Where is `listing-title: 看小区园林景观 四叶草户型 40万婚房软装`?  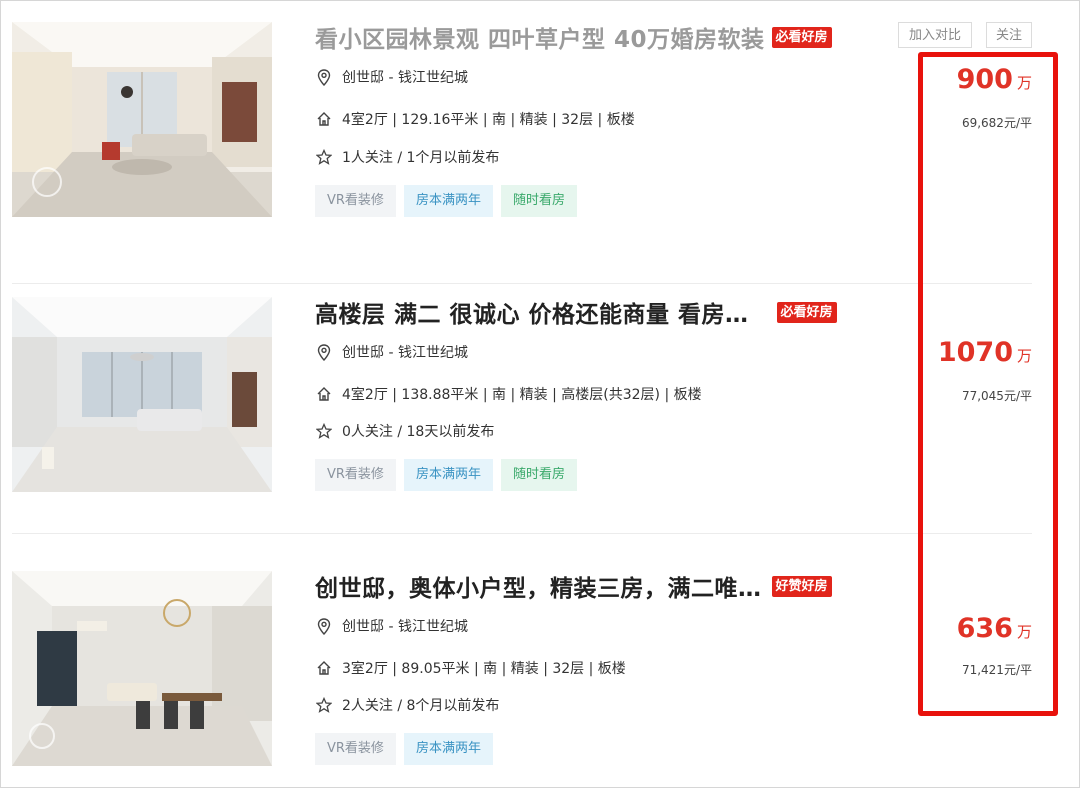 listing-title: 看小区园林景观 四叶草户型 40万婚房软装 is located at coordinates (540, 37).